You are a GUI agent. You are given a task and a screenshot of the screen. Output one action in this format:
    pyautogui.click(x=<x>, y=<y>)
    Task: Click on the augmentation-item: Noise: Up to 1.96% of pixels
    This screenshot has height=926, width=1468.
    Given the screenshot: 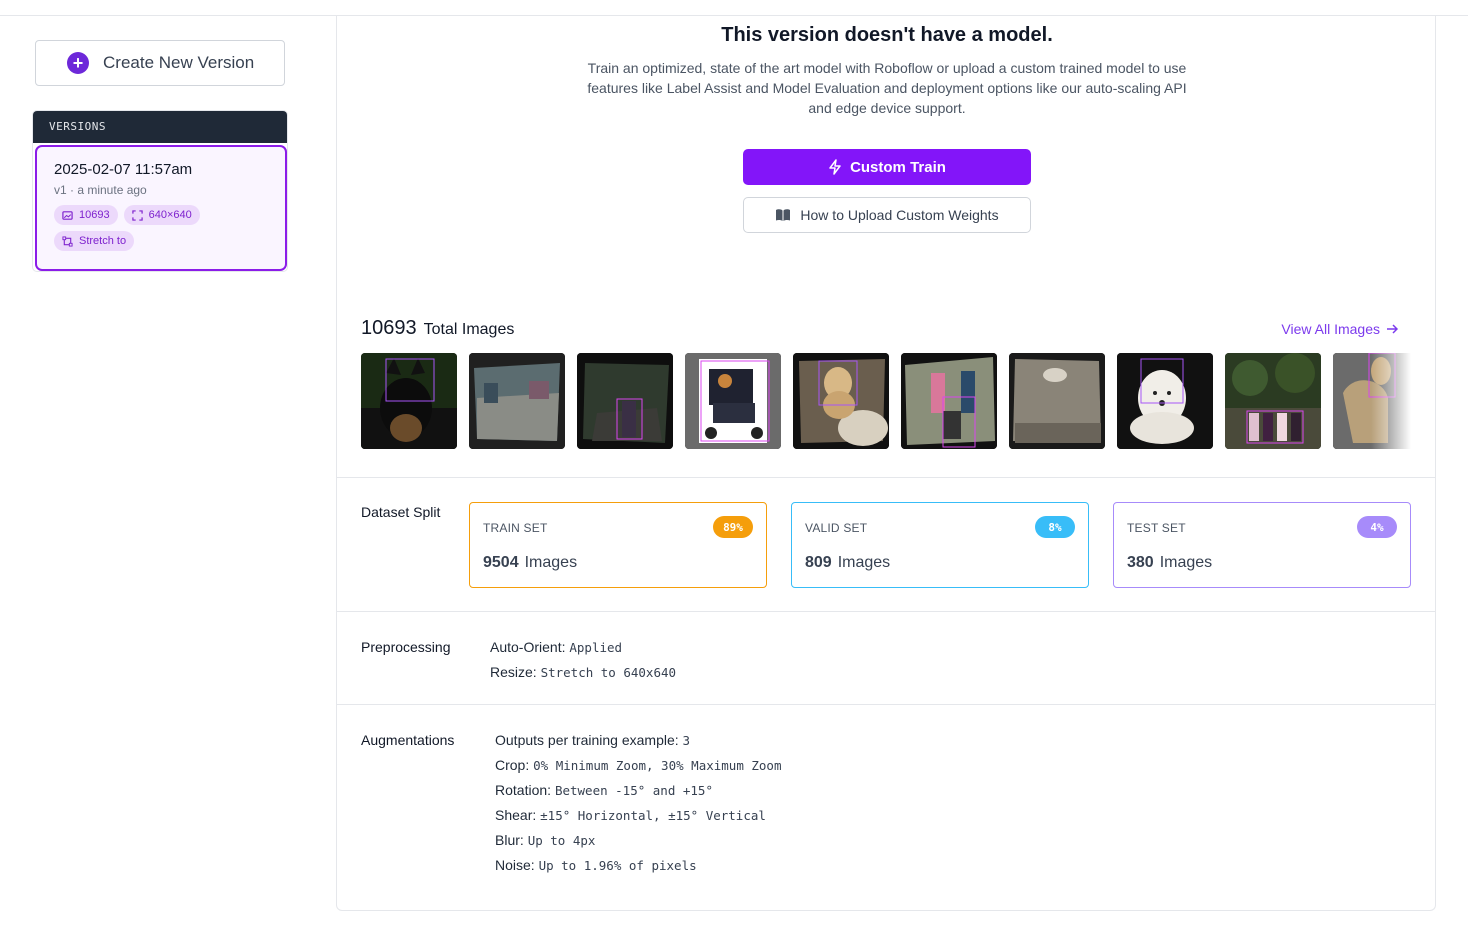 What is the action you would take?
    pyautogui.click(x=596, y=865)
    